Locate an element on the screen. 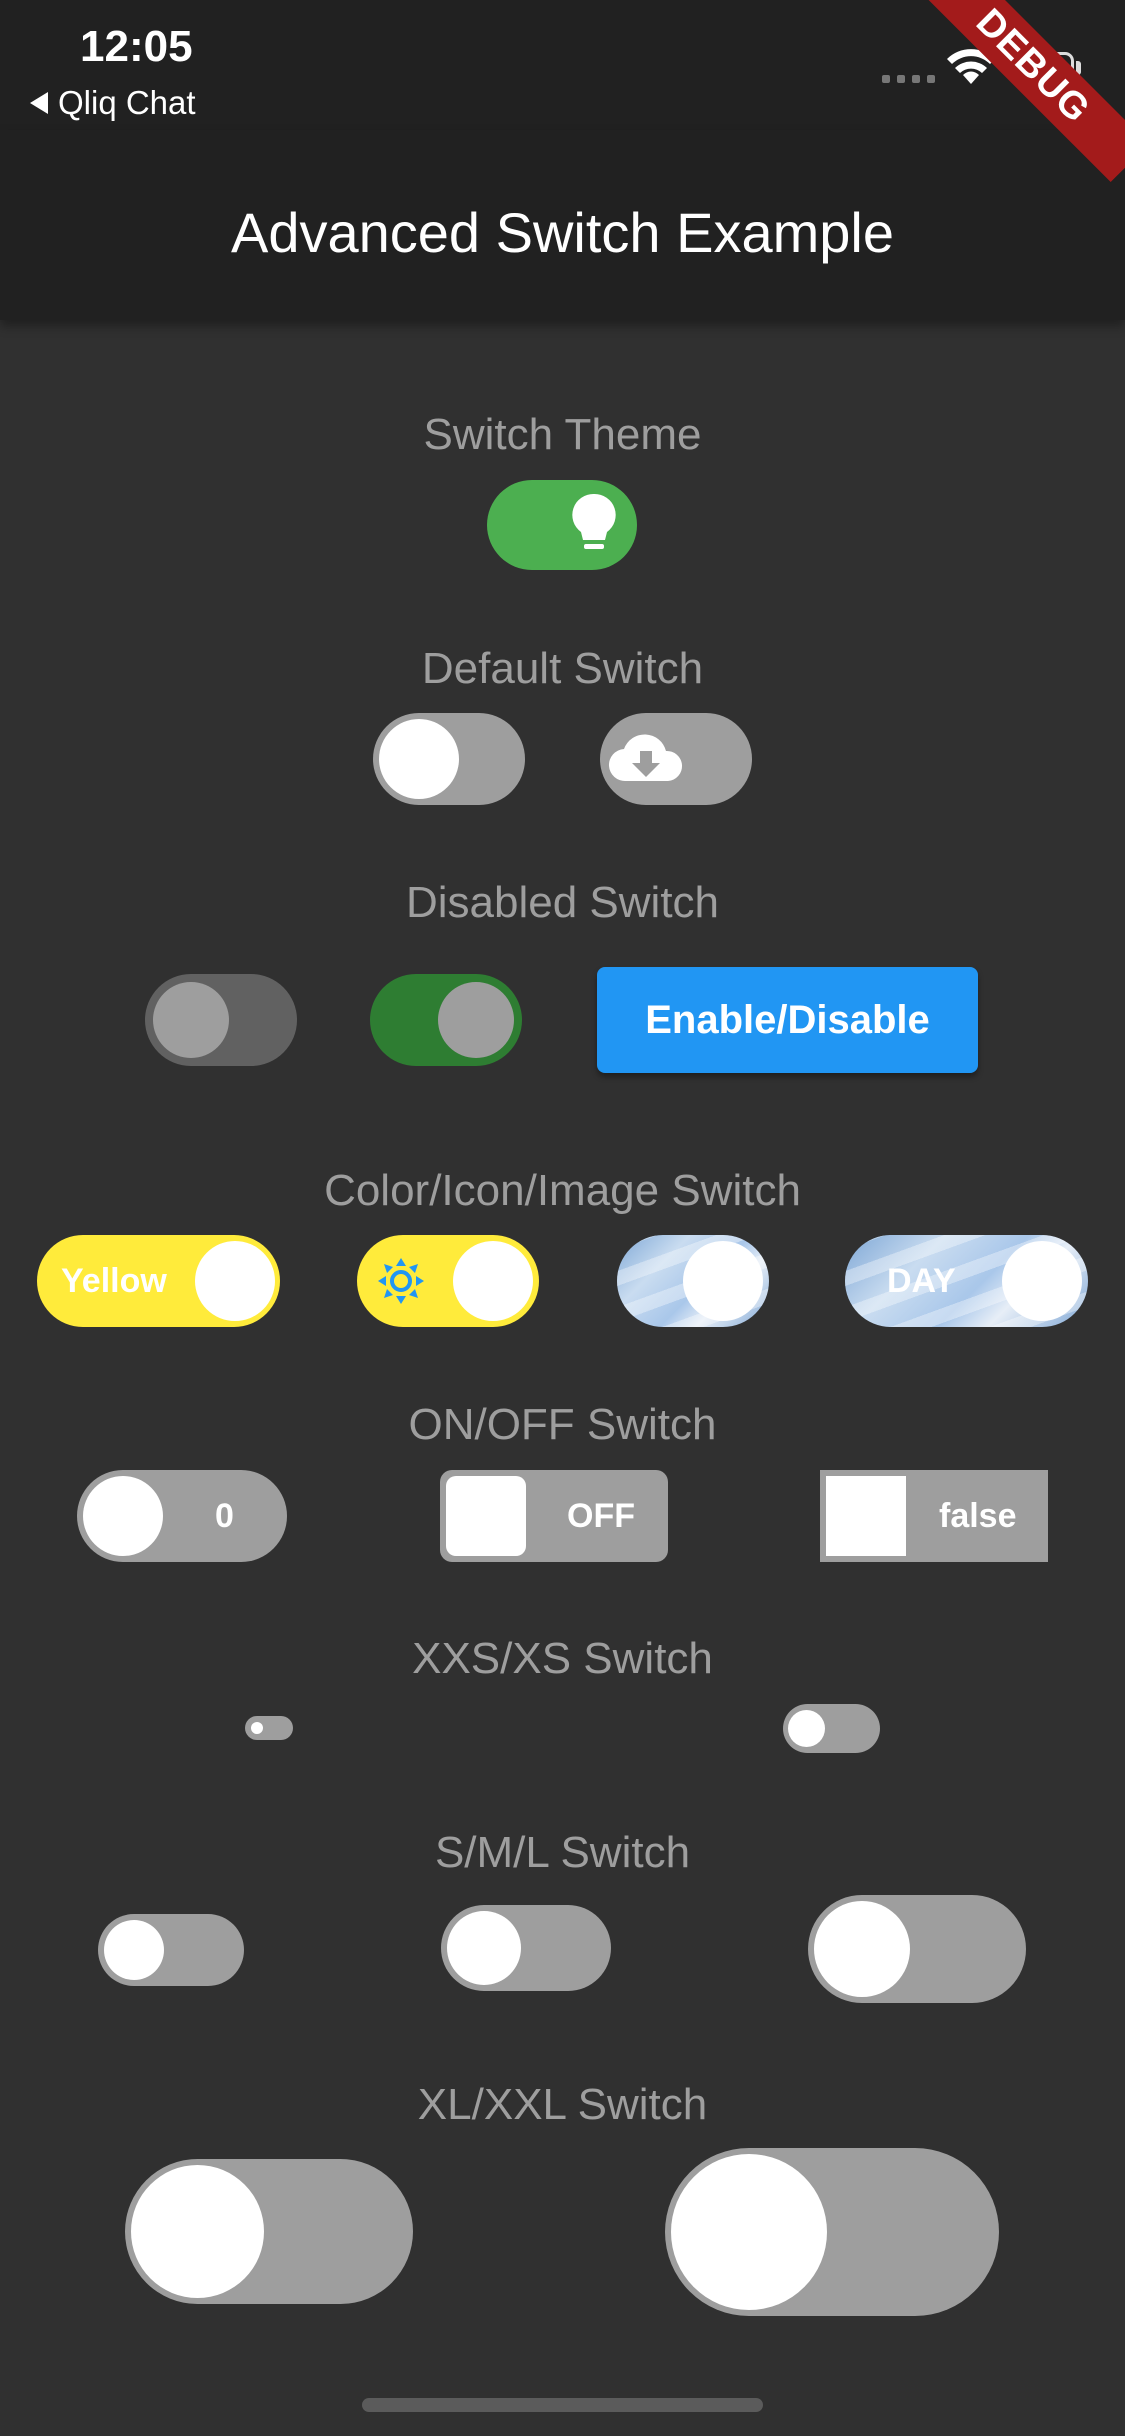 Image resolution: width=1125 pixels, height=2436 pixels. section-title-default-switch: Default Switch is located at coordinates (562, 668).